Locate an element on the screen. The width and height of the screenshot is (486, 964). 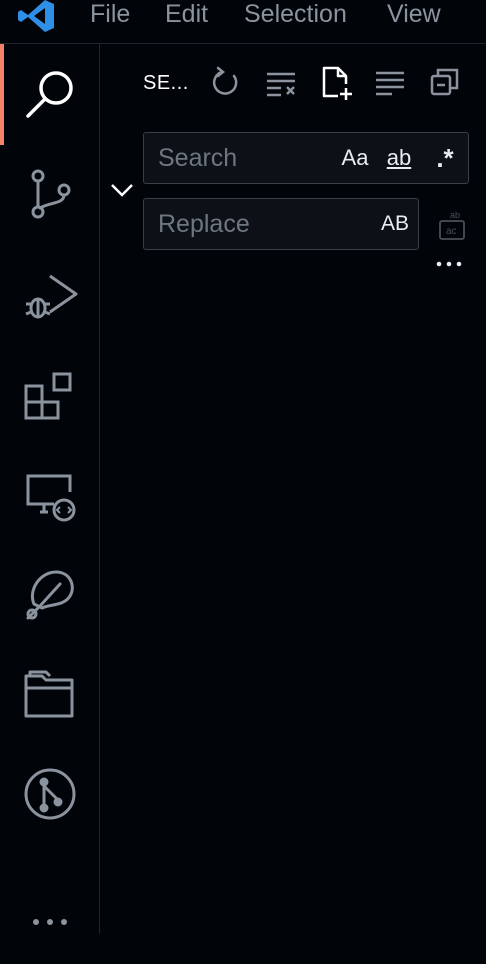
replace-field: AB is located at coordinates (281, 224).